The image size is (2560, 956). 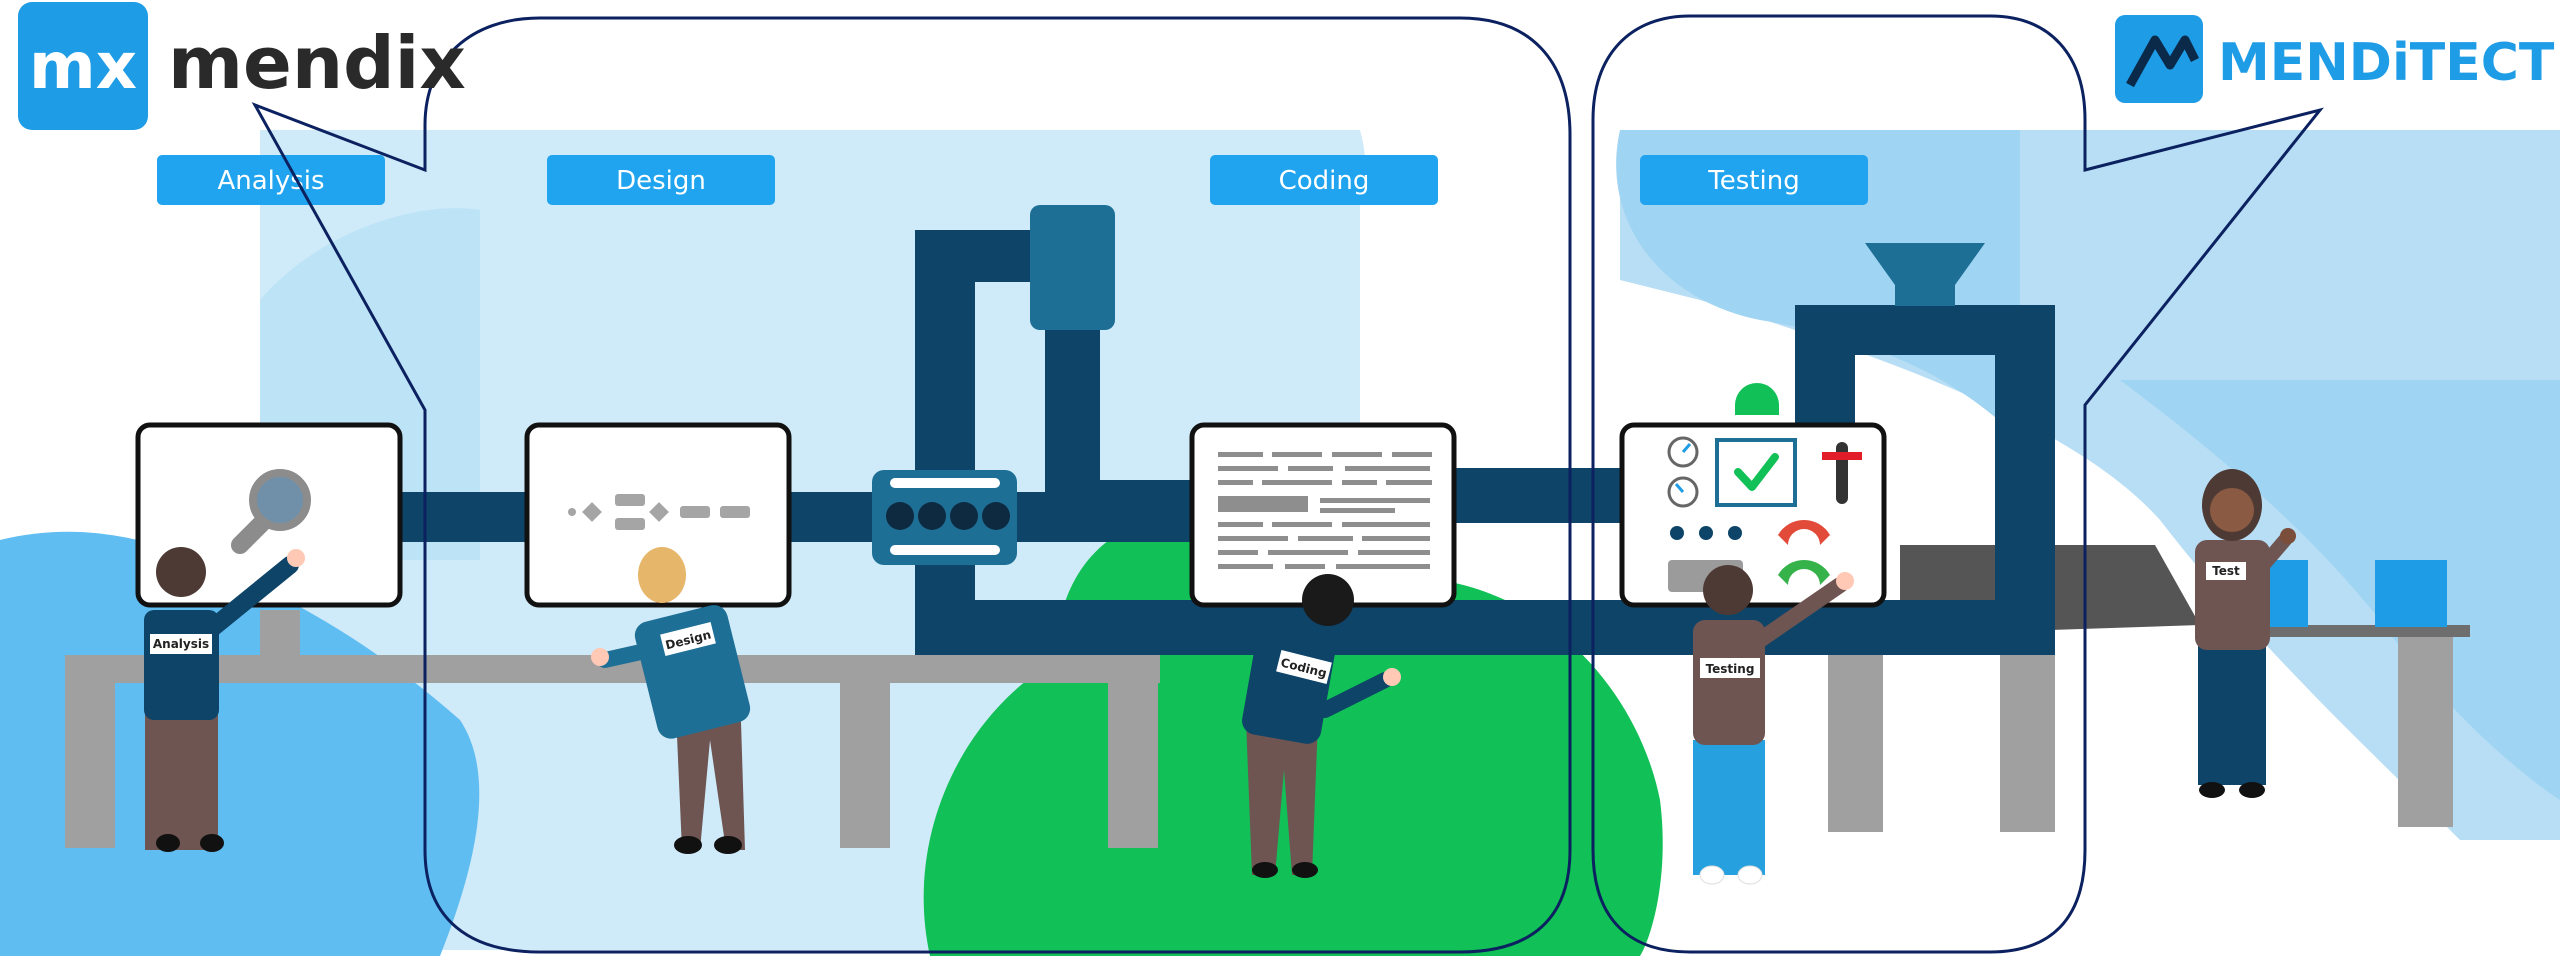 I want to click on mendix-logo-name: mendix, so click(x=317, y=63).